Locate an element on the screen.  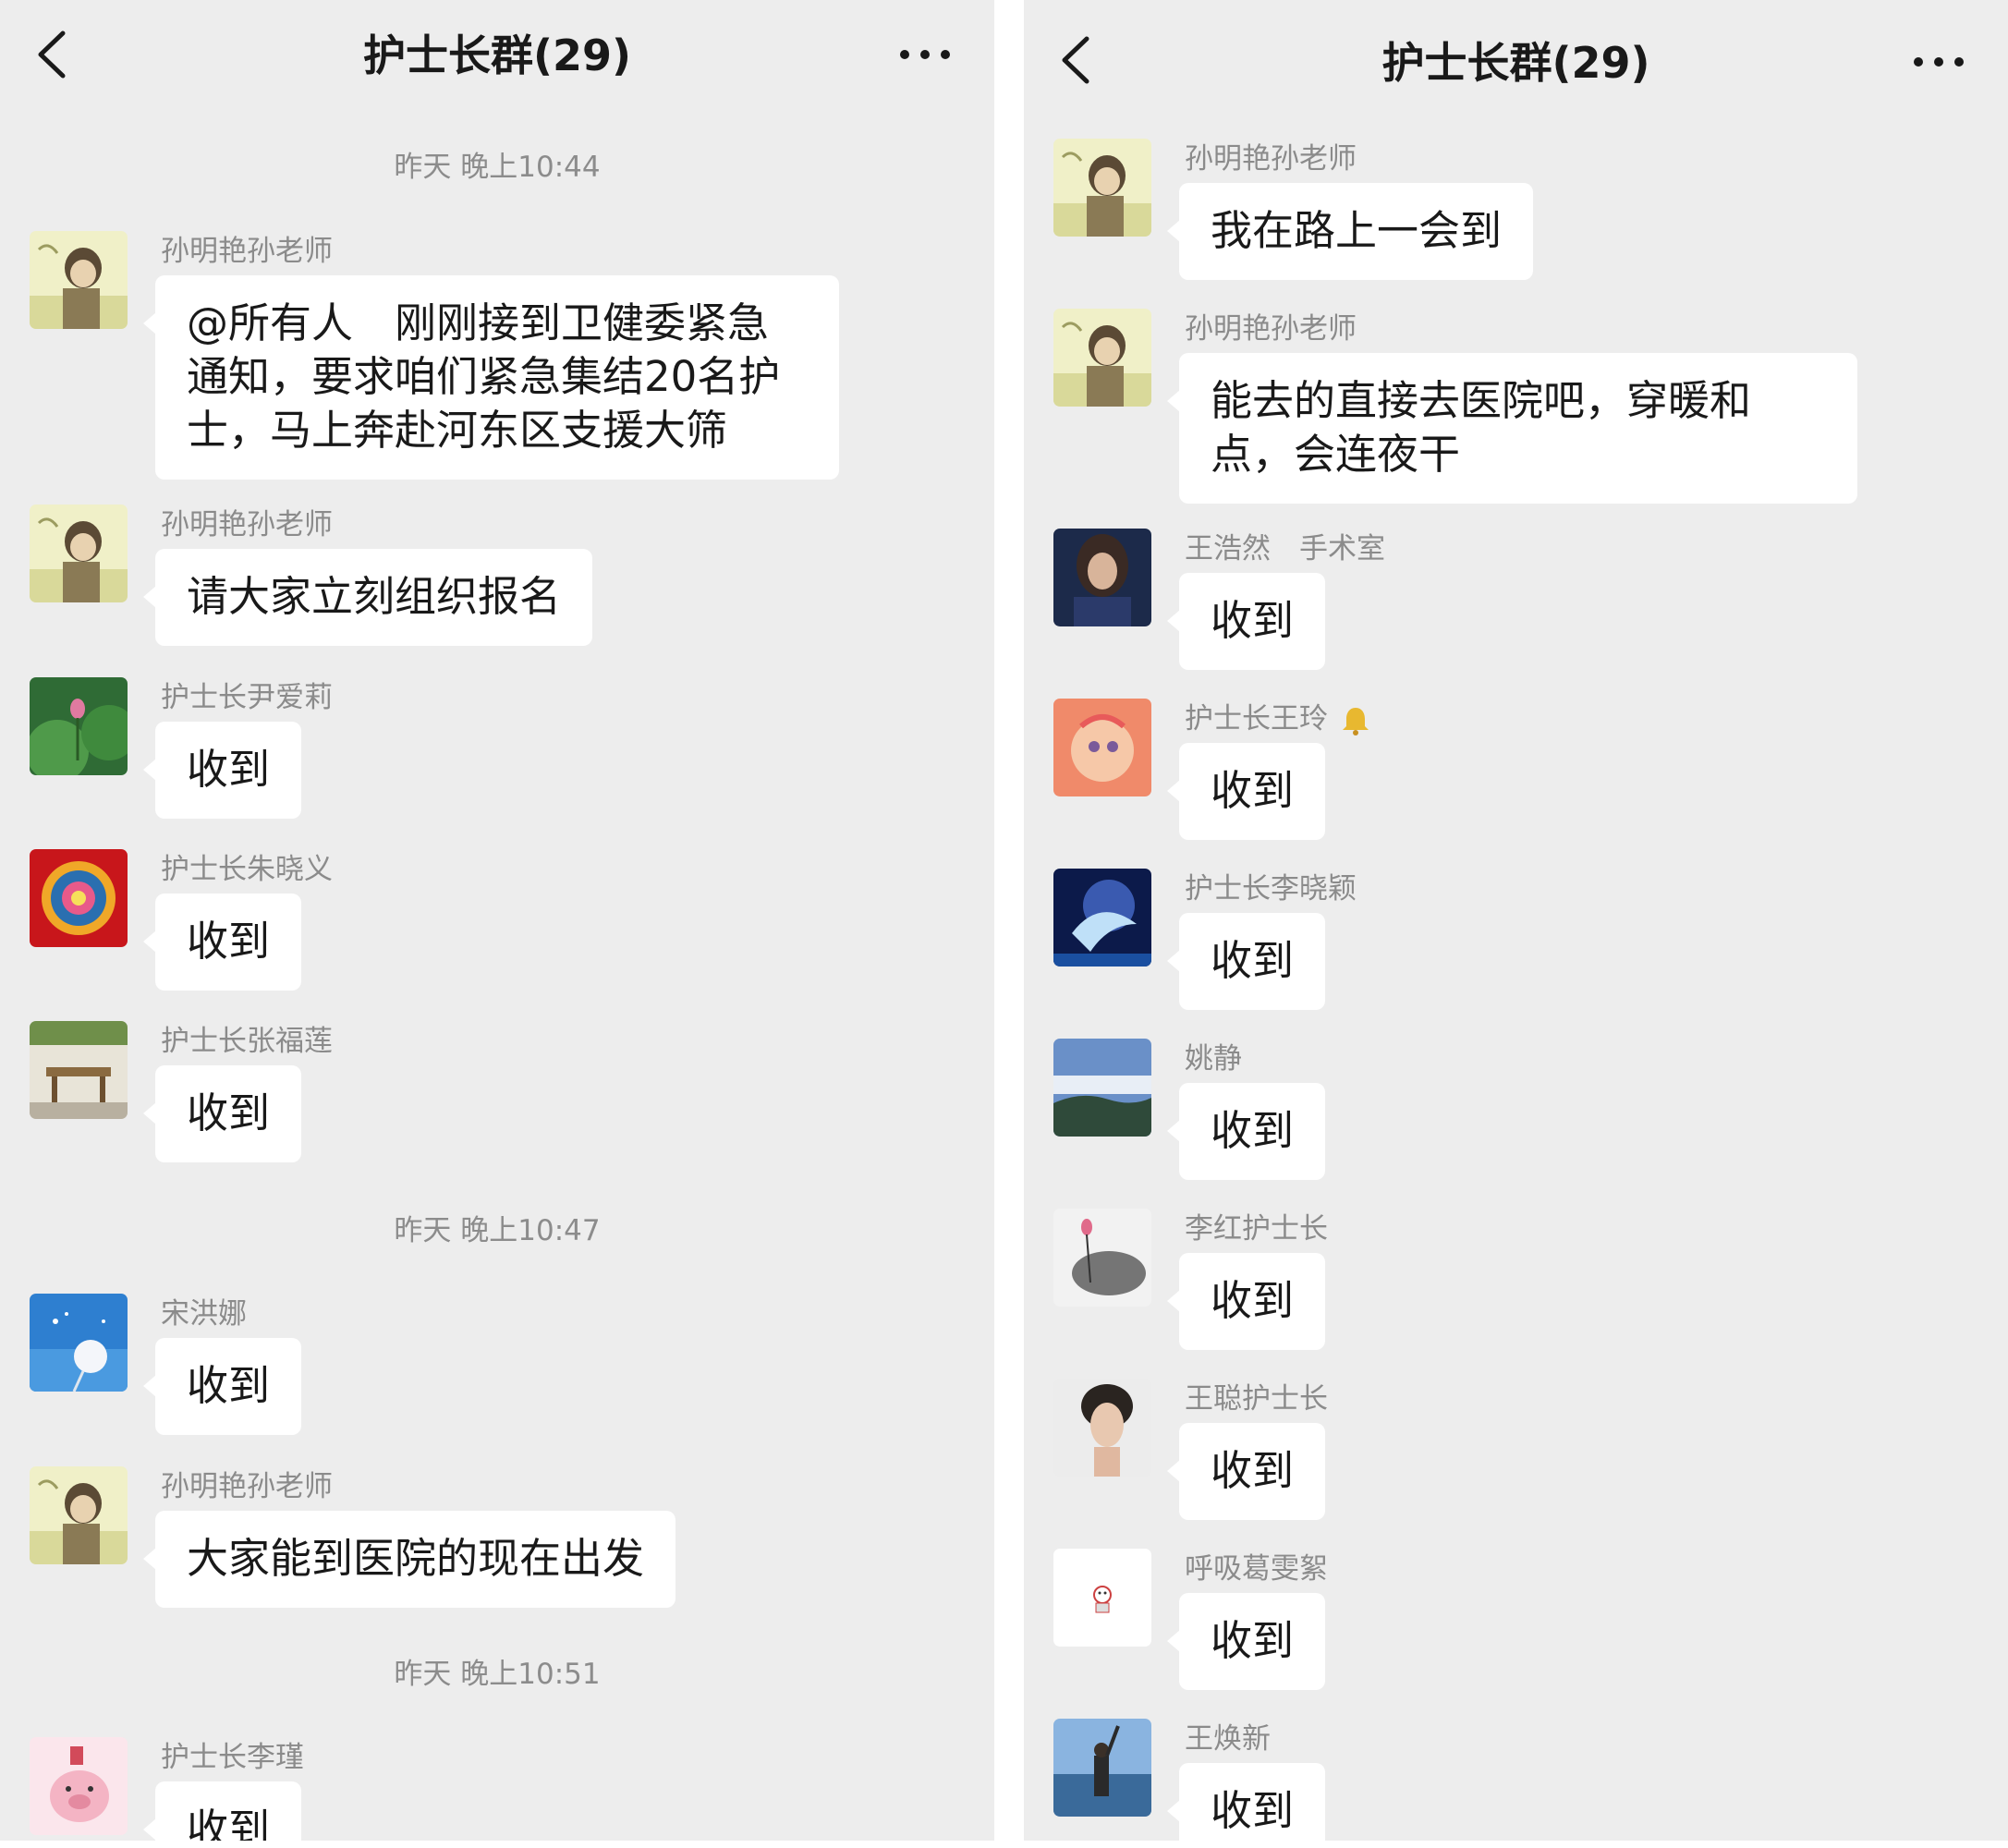
message-bubble: 能去的直接去医院吧，穿暖和点，会连夜干 is located at coordinates (1512, 428).